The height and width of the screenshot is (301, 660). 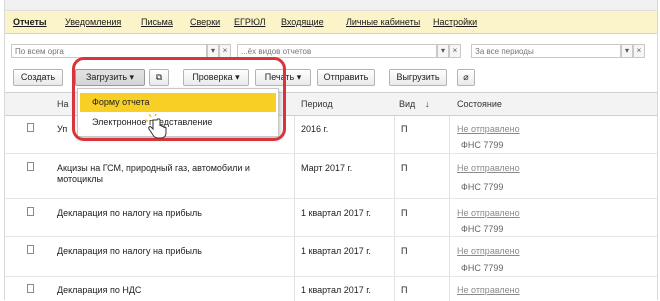 I want to click on sort-desc-icon: ↓, so click(x=427, y=104).